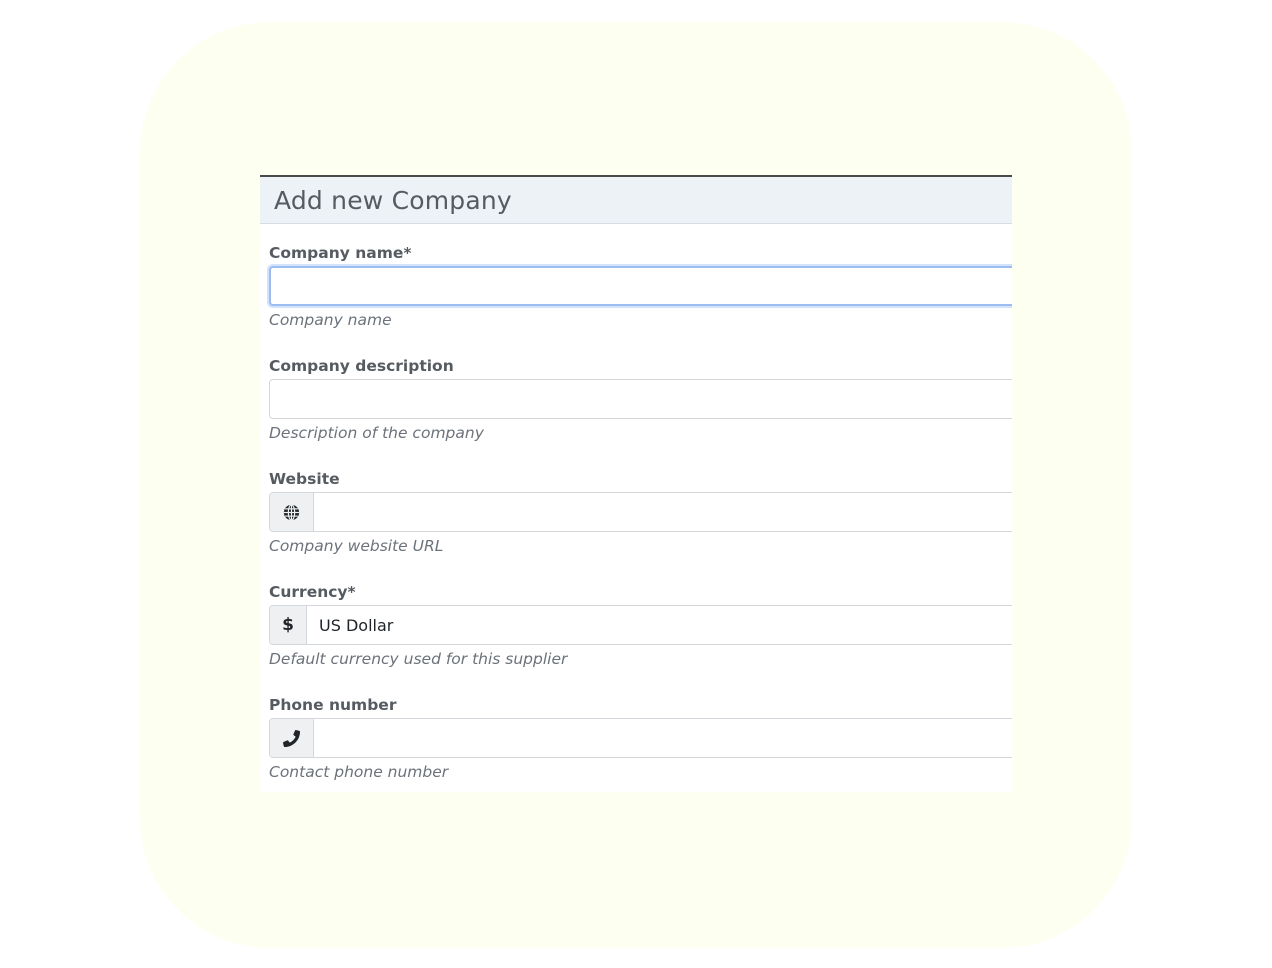 This screenshot has width=1272, height=968. I want to click on globe-icon, so click(292, 512).